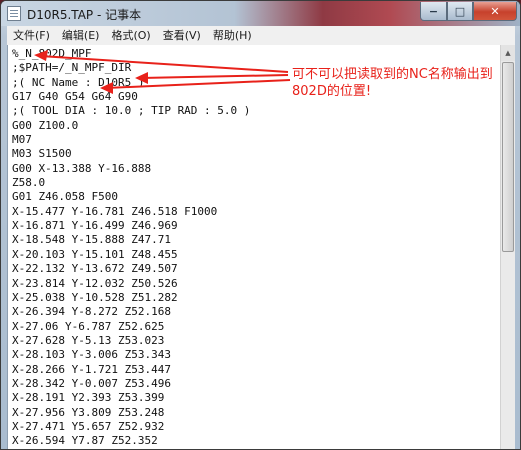  I want to click on text-line: M03 S1500, so click(42, 154).